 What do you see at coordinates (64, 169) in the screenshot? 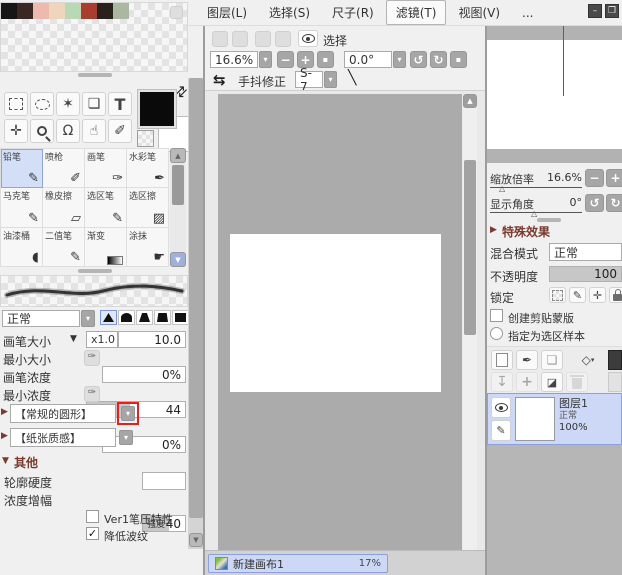
I see `brush-airbrush: 喷枪 ✐` at bounding box center [64, 169].